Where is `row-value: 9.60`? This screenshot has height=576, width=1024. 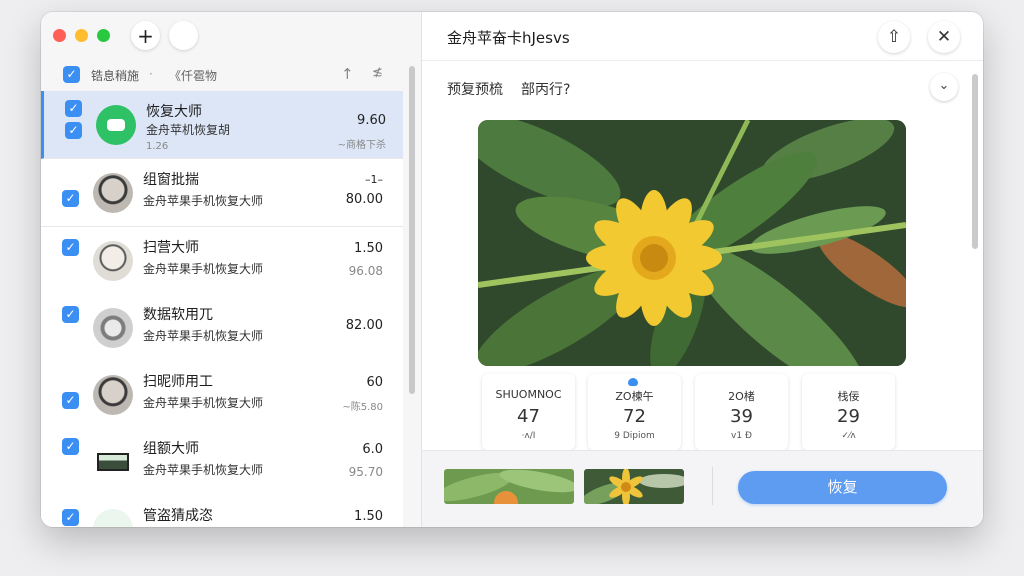 row-value: 9.60 is located at coordinates (371, 120).